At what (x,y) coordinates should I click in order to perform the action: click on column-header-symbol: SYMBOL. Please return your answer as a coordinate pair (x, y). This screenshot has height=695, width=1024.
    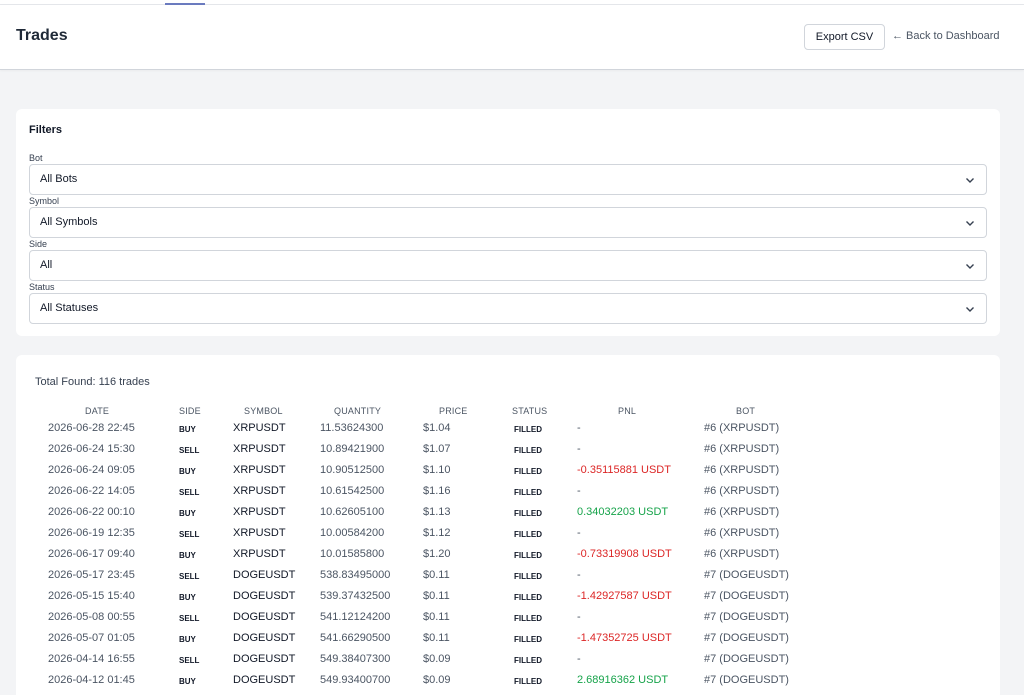
    Looking at the image, I should click on (263, 411).